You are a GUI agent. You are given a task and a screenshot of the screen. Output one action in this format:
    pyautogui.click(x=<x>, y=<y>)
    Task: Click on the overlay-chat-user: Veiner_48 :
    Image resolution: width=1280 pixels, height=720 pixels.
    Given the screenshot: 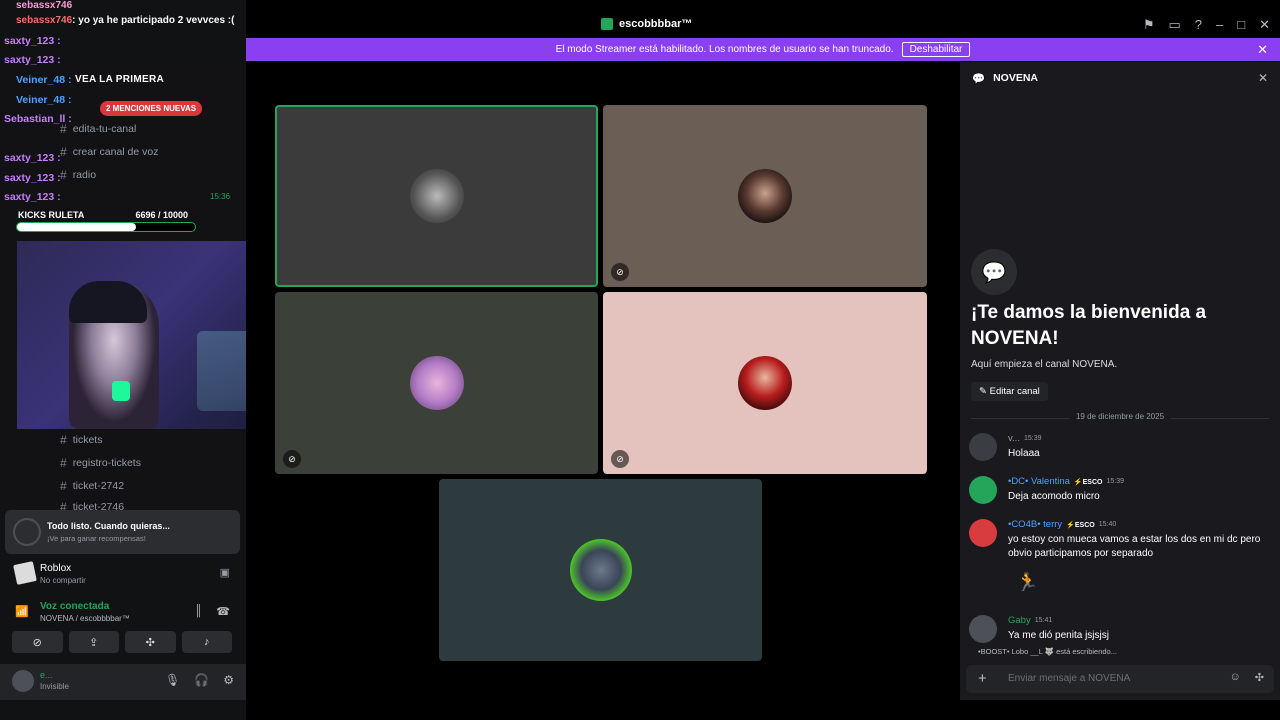 What is the action you would take?
    pyautogui.click(x=44, y=100)
    